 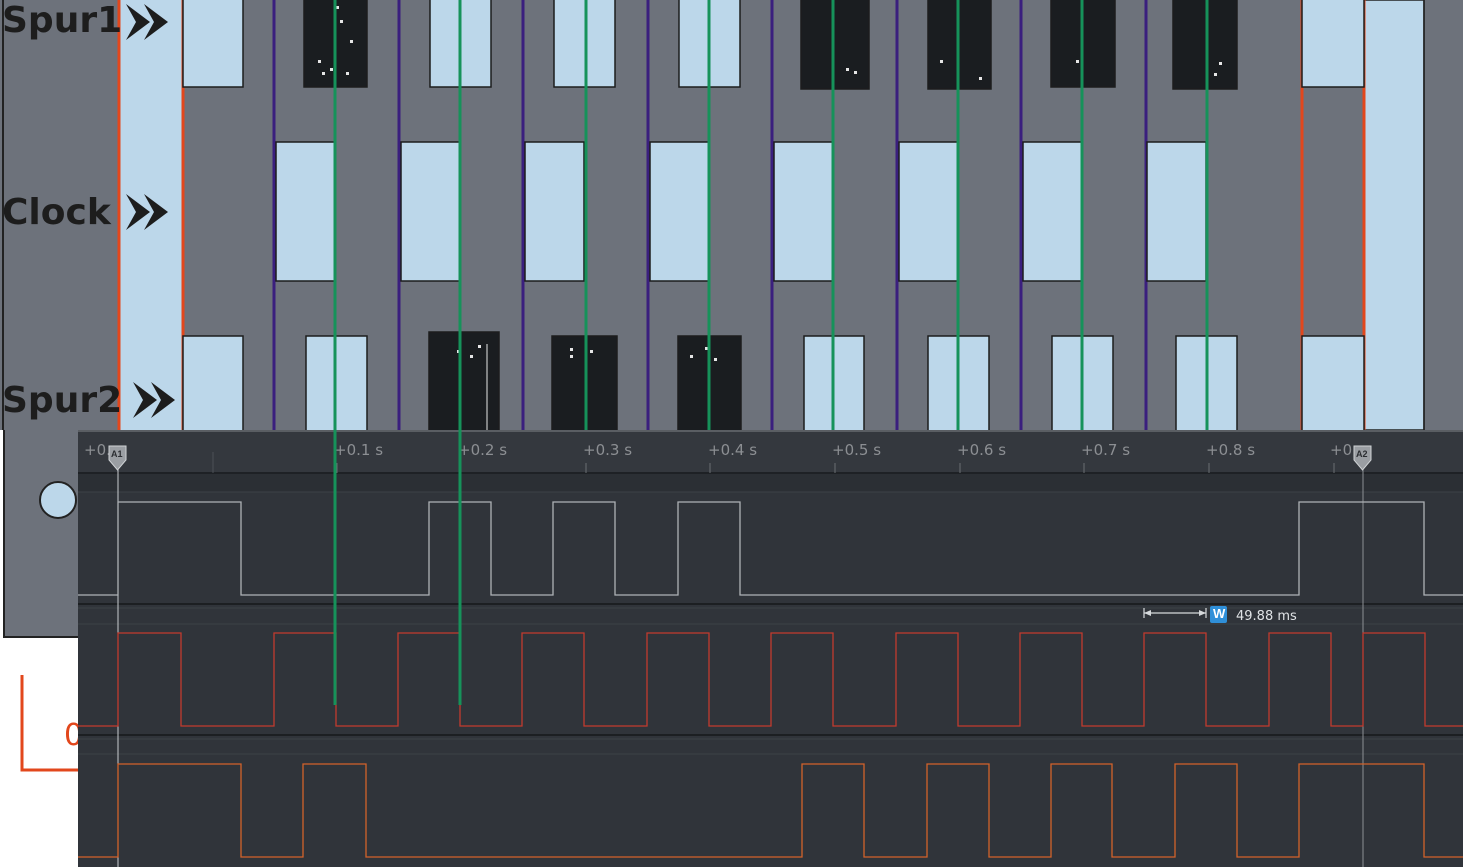 I want to click on tick-label: +0.8 s, so click(x=1231, y=450).